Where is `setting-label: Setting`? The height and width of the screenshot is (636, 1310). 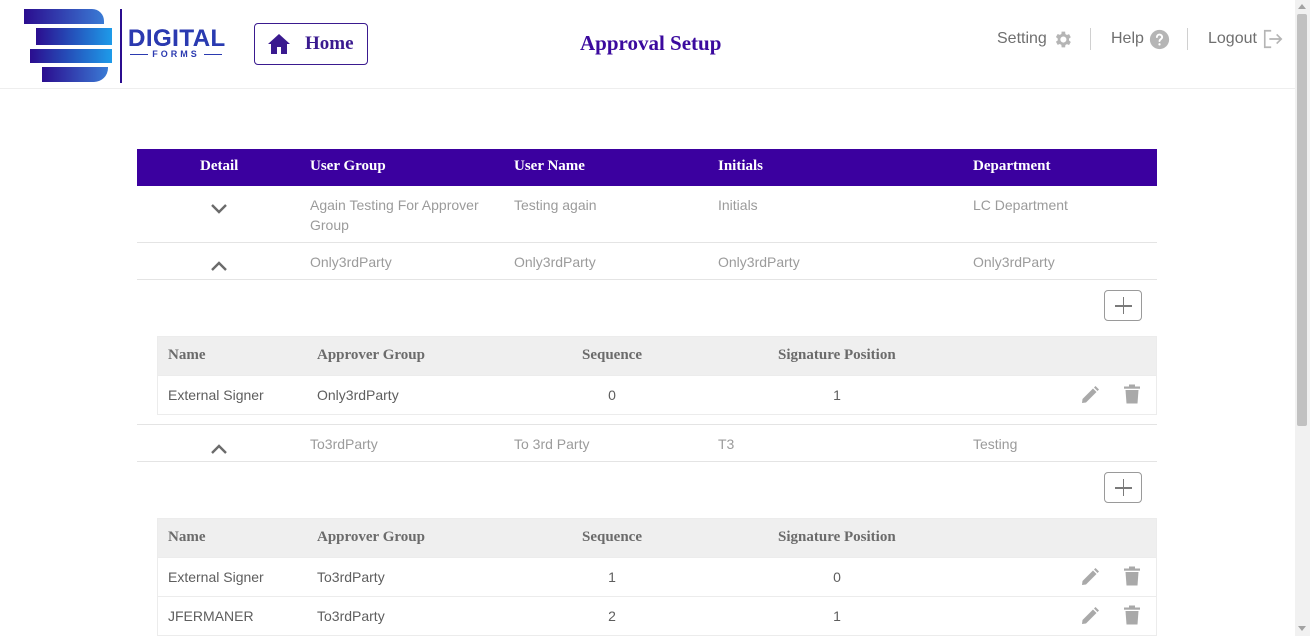
setting-label: Setting is located at coordinates (1022, 38).